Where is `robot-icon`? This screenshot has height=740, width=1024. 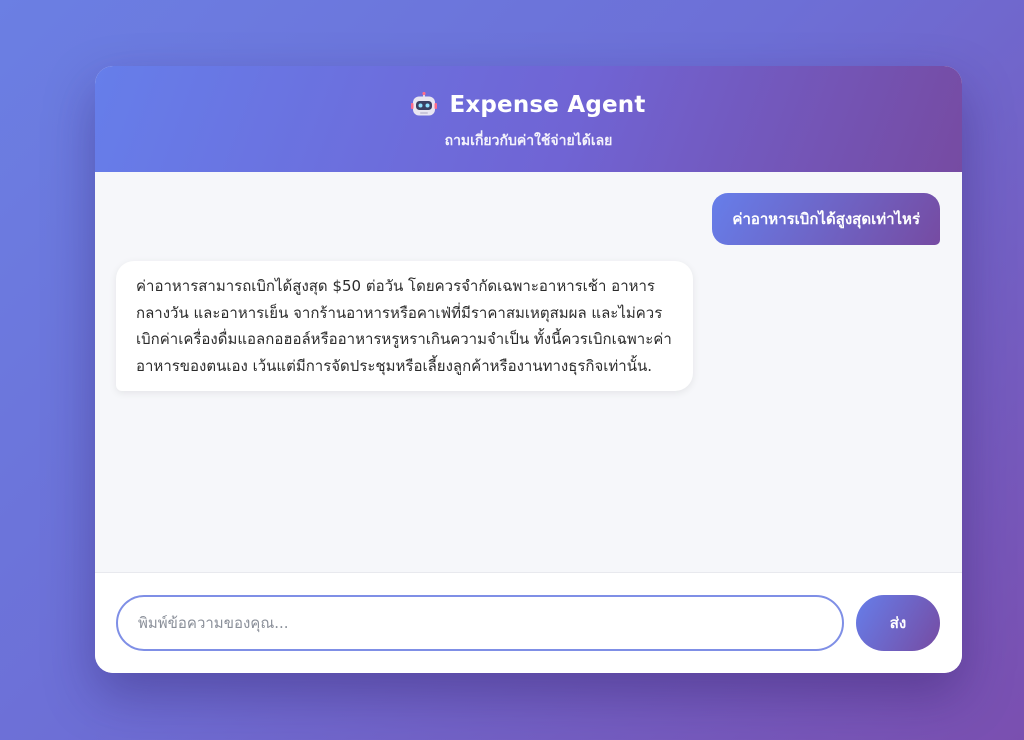 robot-icon is located at coordinates (424, 104).